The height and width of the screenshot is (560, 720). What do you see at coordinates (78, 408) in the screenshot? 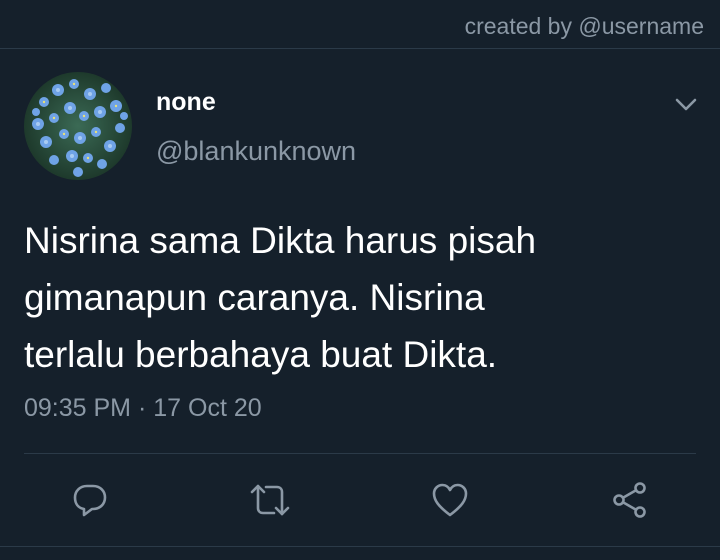
I see `tweet-time: 09:35 PM` at bounding box center [78, 408].